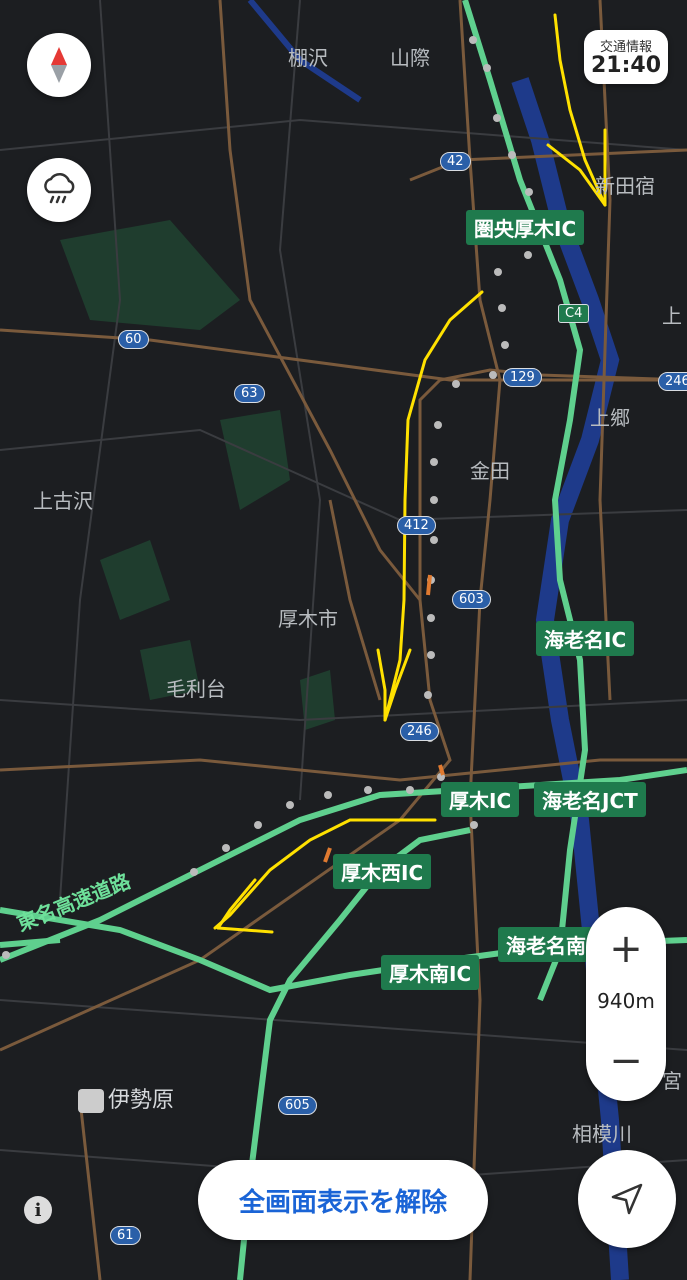 The height and width of the screenshot is (1280, 687). I want to click on ic-atsugi: 厚木IC, so click(480, 799).